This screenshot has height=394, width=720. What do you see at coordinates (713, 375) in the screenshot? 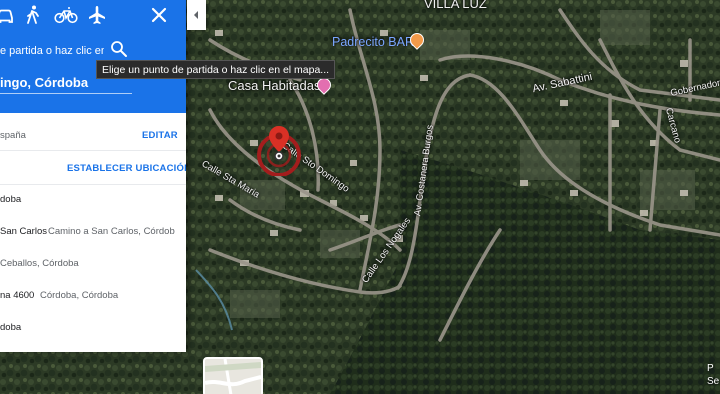
I see `map-attribution: P Se` at bounding box center [713, 375].